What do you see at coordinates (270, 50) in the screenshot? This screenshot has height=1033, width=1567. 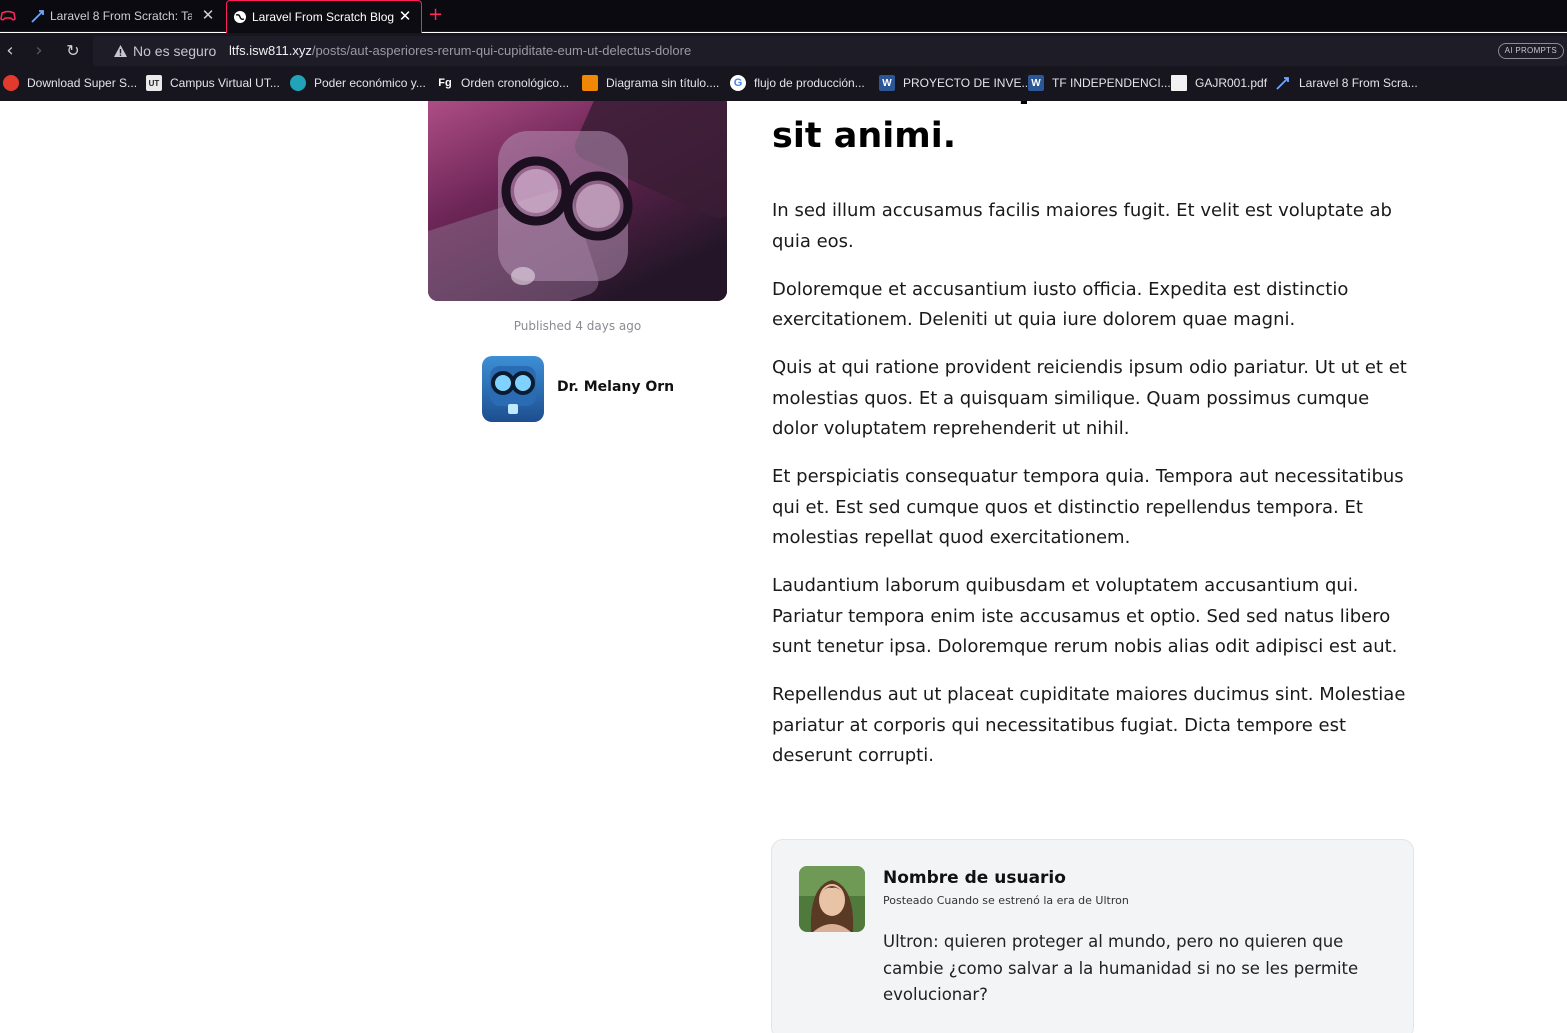 I see `url-domain: ltfs.isw811.xyz` at bounding box center [270, 50].